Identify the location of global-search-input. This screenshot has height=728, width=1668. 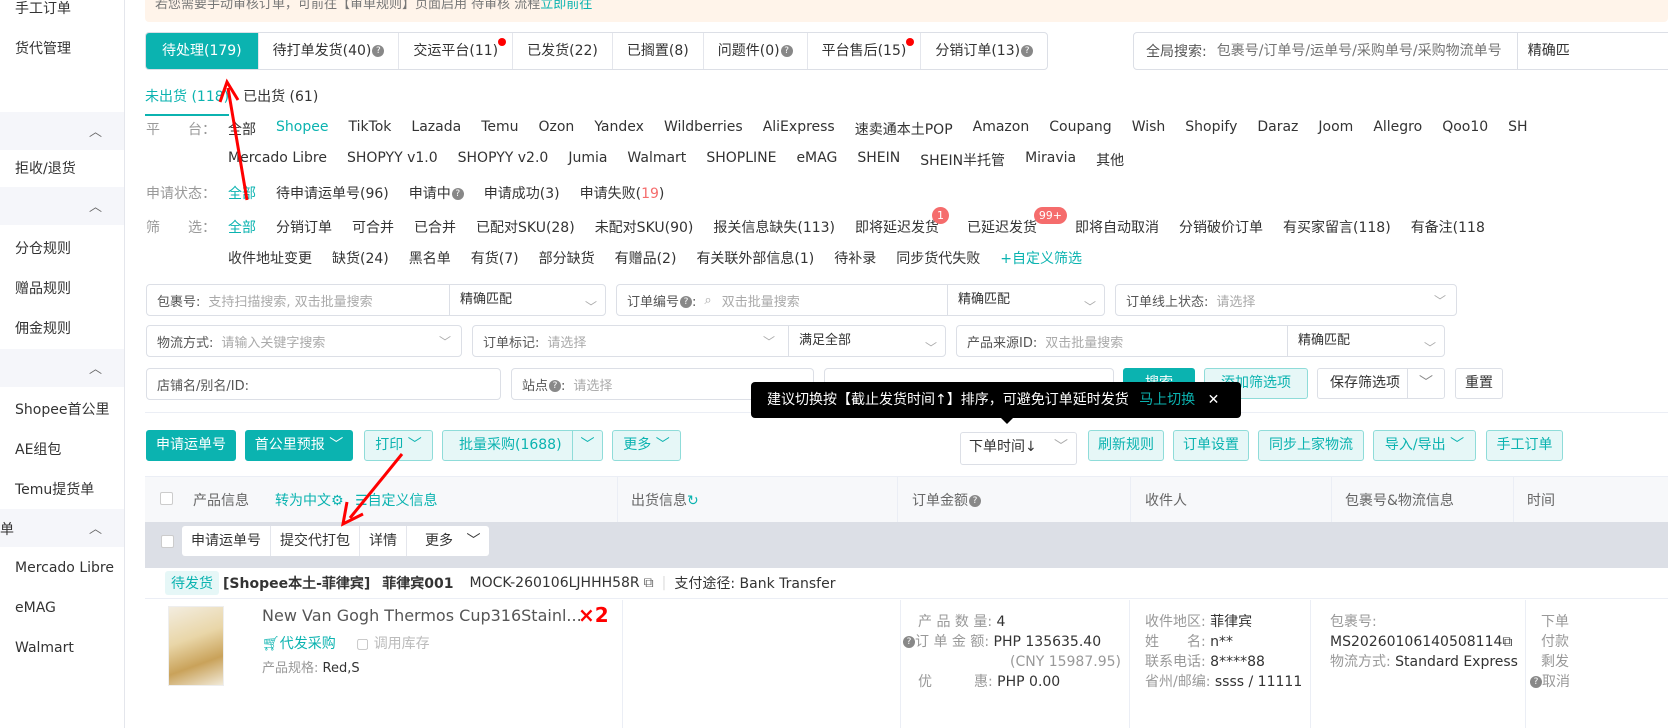
(1366, 51).